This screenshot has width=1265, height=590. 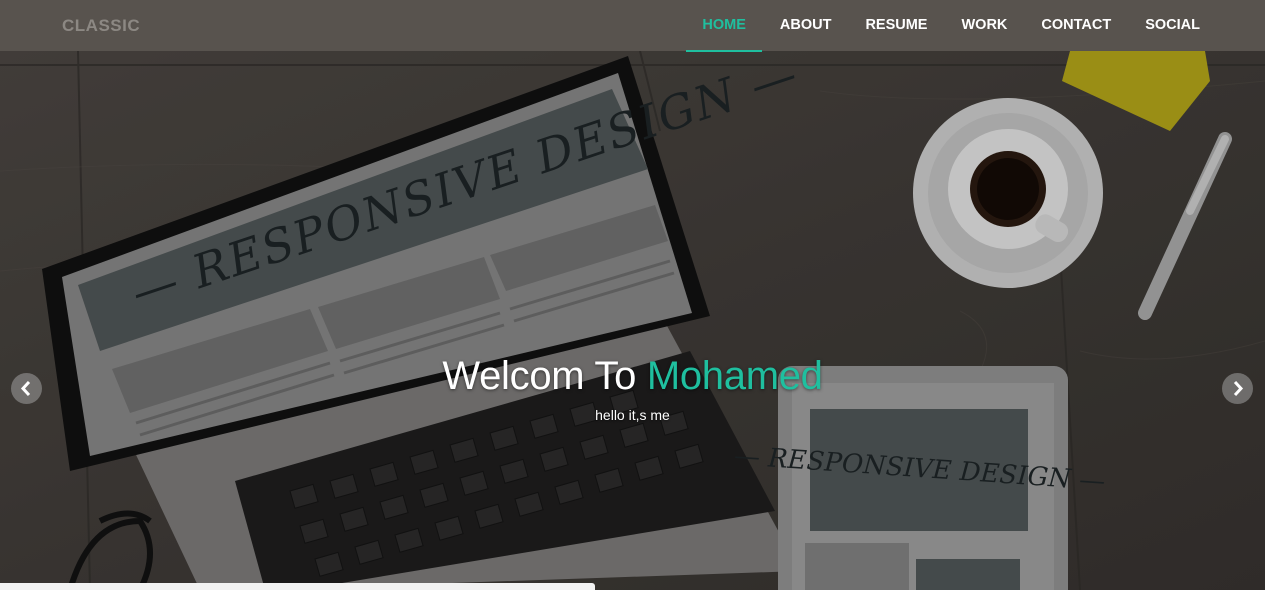 I want to click on chevron-left-icon, so click(x=25, y=388).